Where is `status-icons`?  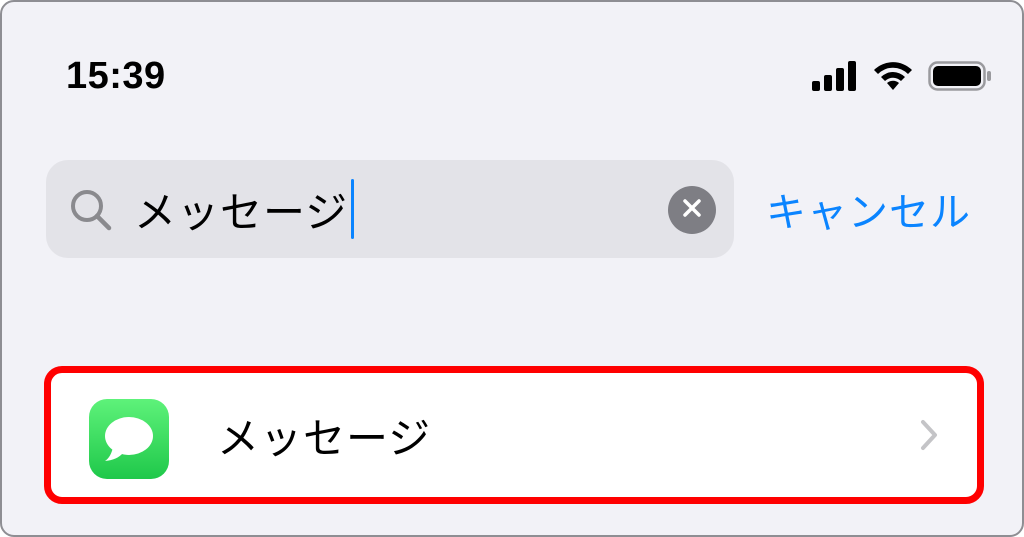
status-icons is located at coordinates (902, 76).